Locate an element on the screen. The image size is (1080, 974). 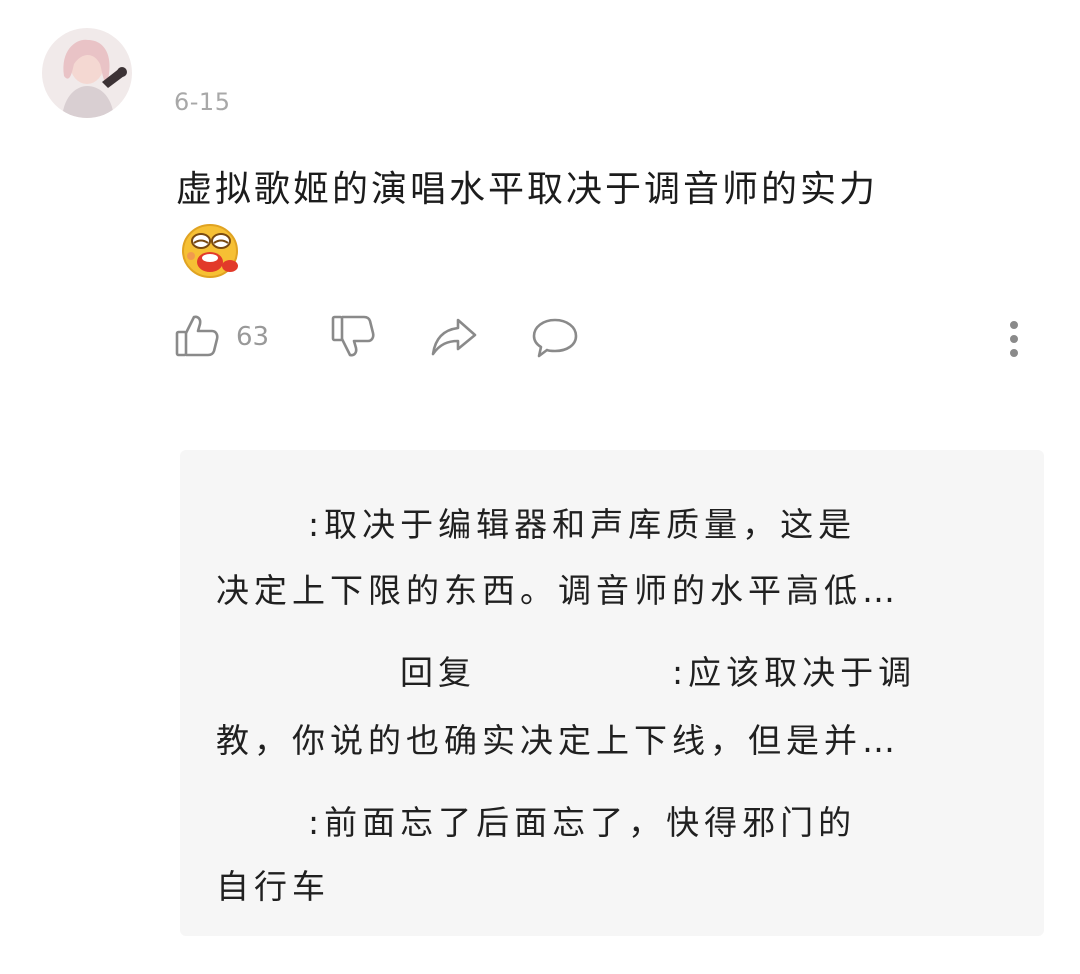
comment-date: 6-15 is located at coordinates (202, 102).